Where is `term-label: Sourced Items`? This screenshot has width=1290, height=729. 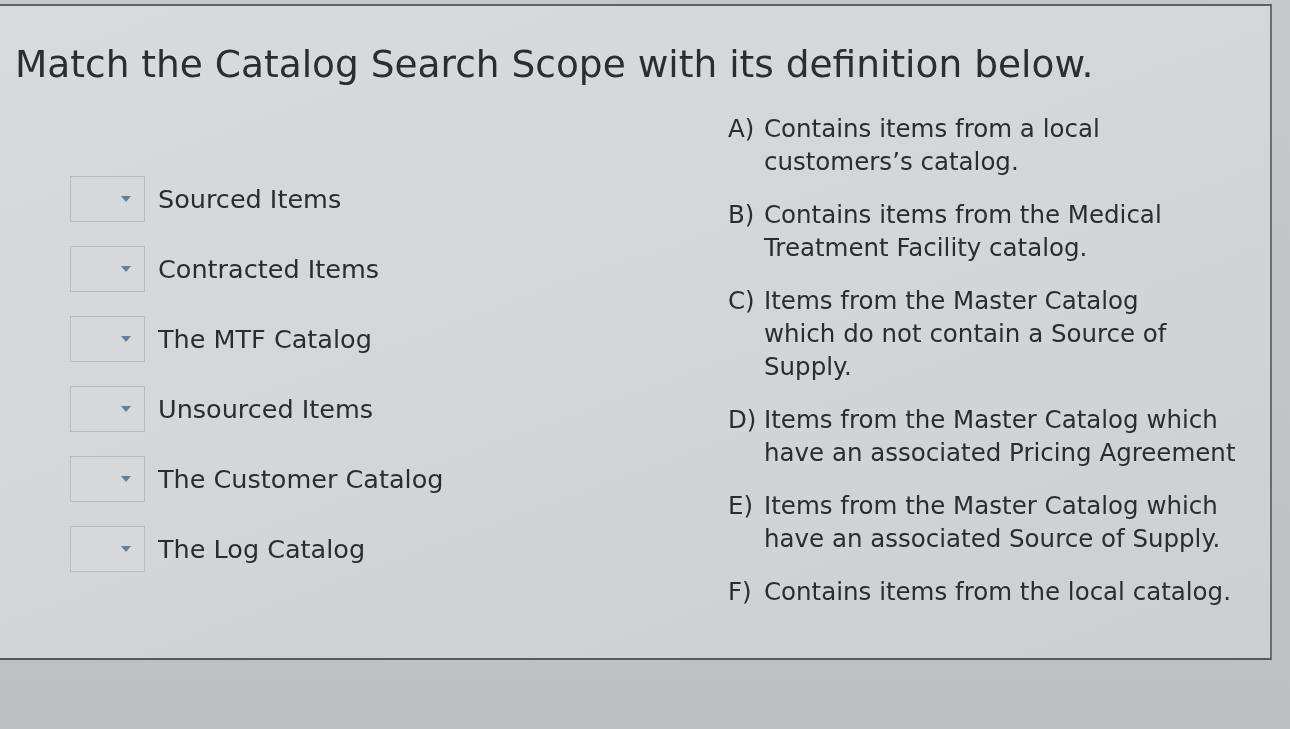
term-label: Sourced Items is located at coordinates (250, 199).